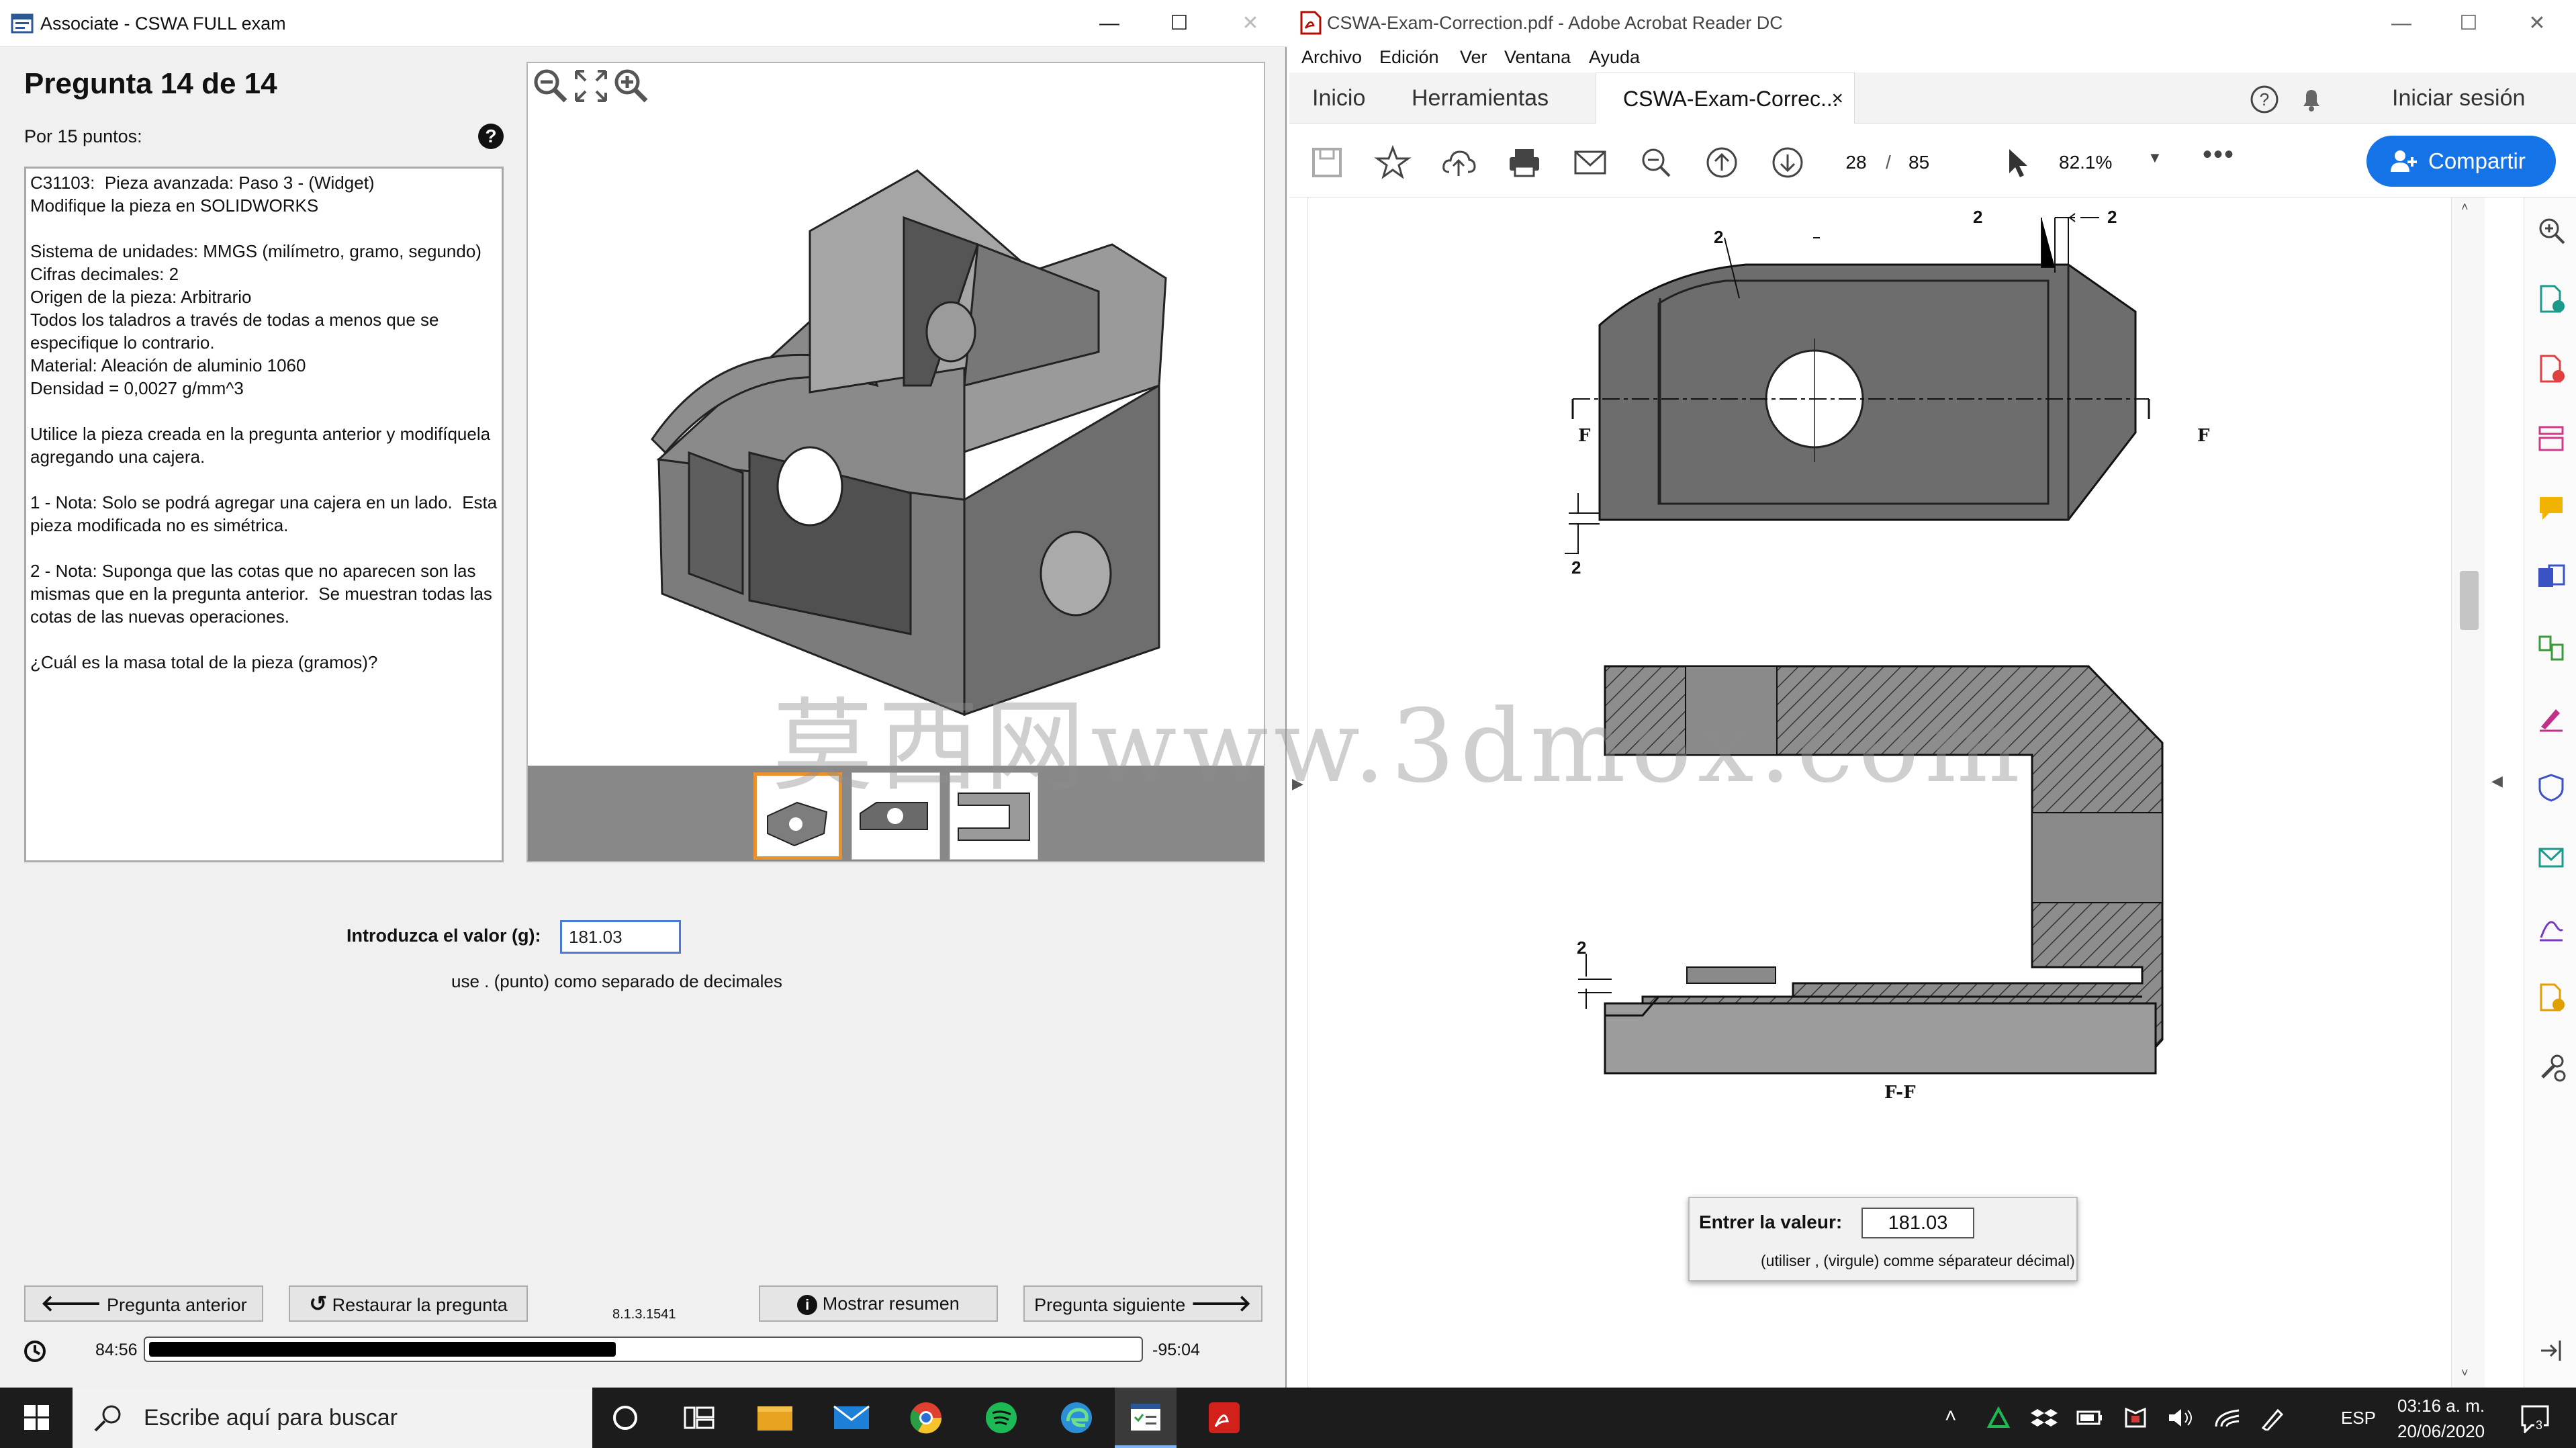 This screenshot has height=1448, width=2576. What do you see at coordinates (2264, 100) in the screenshot?
I see `help-icon-acrobat: ?` at bounding box center [2264, 100].